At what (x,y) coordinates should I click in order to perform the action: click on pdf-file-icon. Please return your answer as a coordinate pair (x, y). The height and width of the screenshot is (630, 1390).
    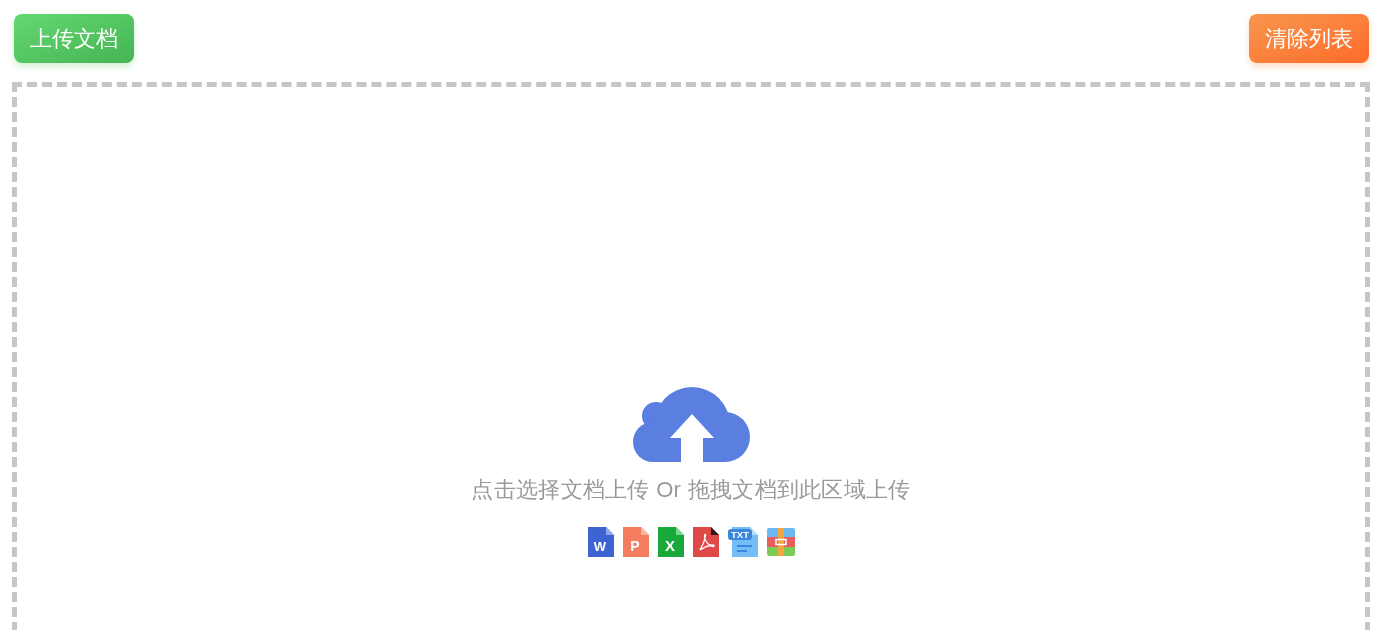
    Looking at the image, I should click on (705, 542).